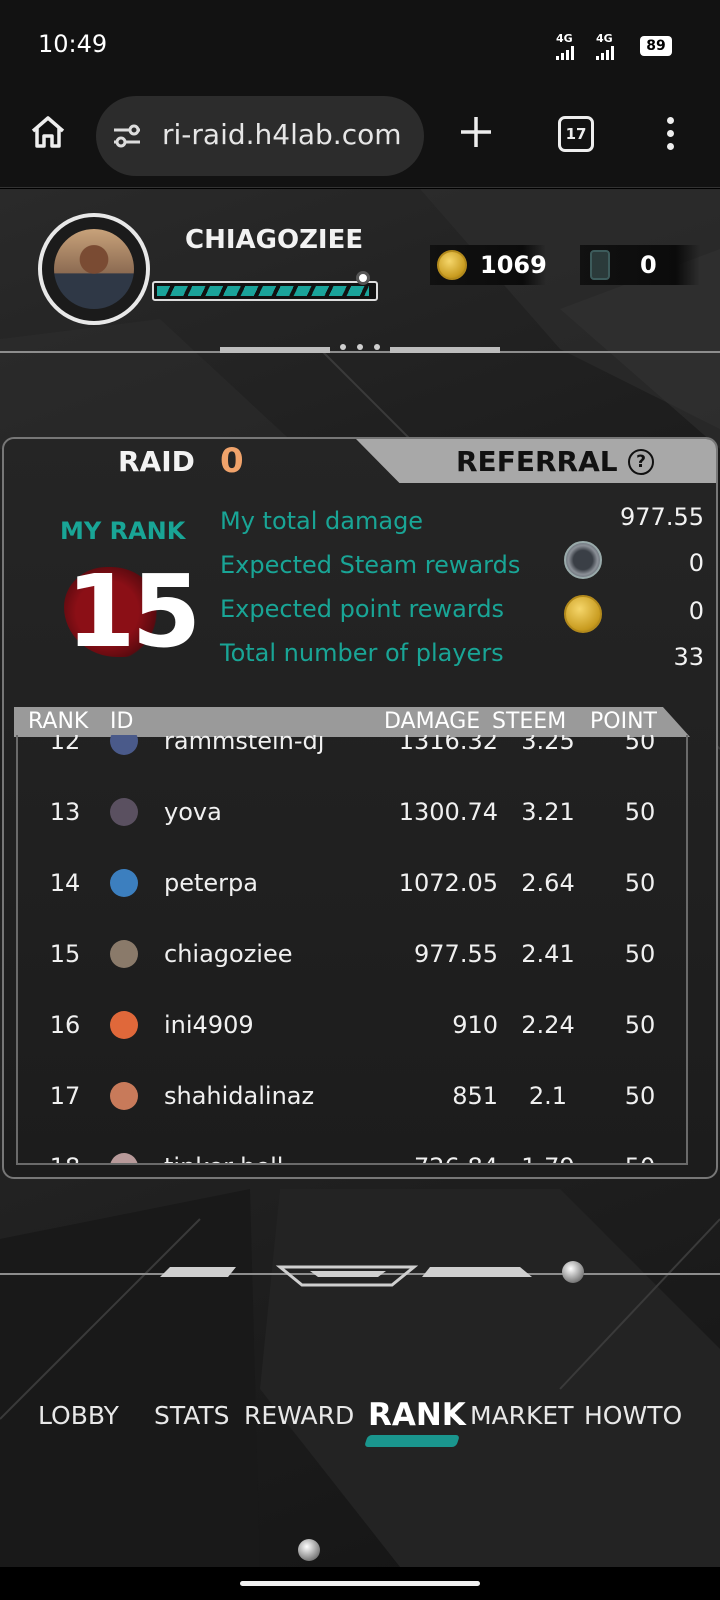  Describe the element at coordinates (641, 462) in the screenshot. I see `help-icon: ?` at that location.